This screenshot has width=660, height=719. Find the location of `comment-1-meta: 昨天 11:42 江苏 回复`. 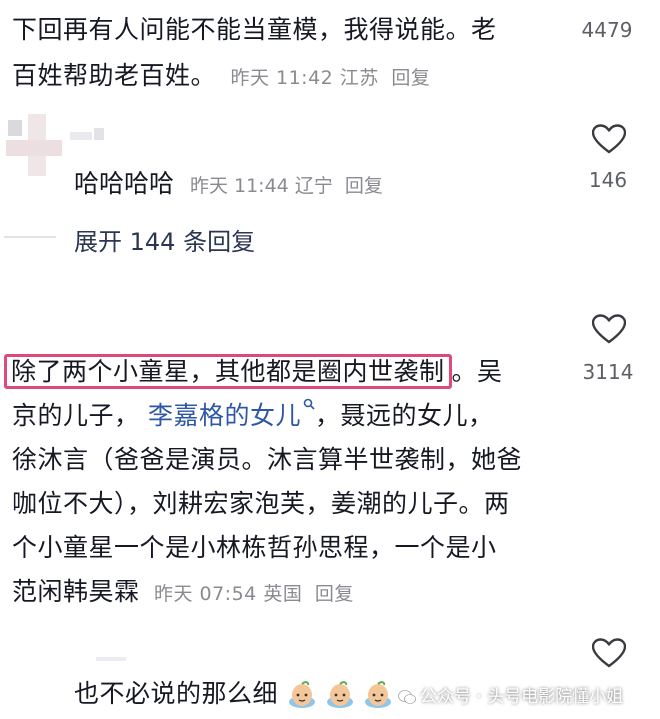

comment-1-meta: 昨天 11:42 江苏 回复 is located at coordinates (330, 78).